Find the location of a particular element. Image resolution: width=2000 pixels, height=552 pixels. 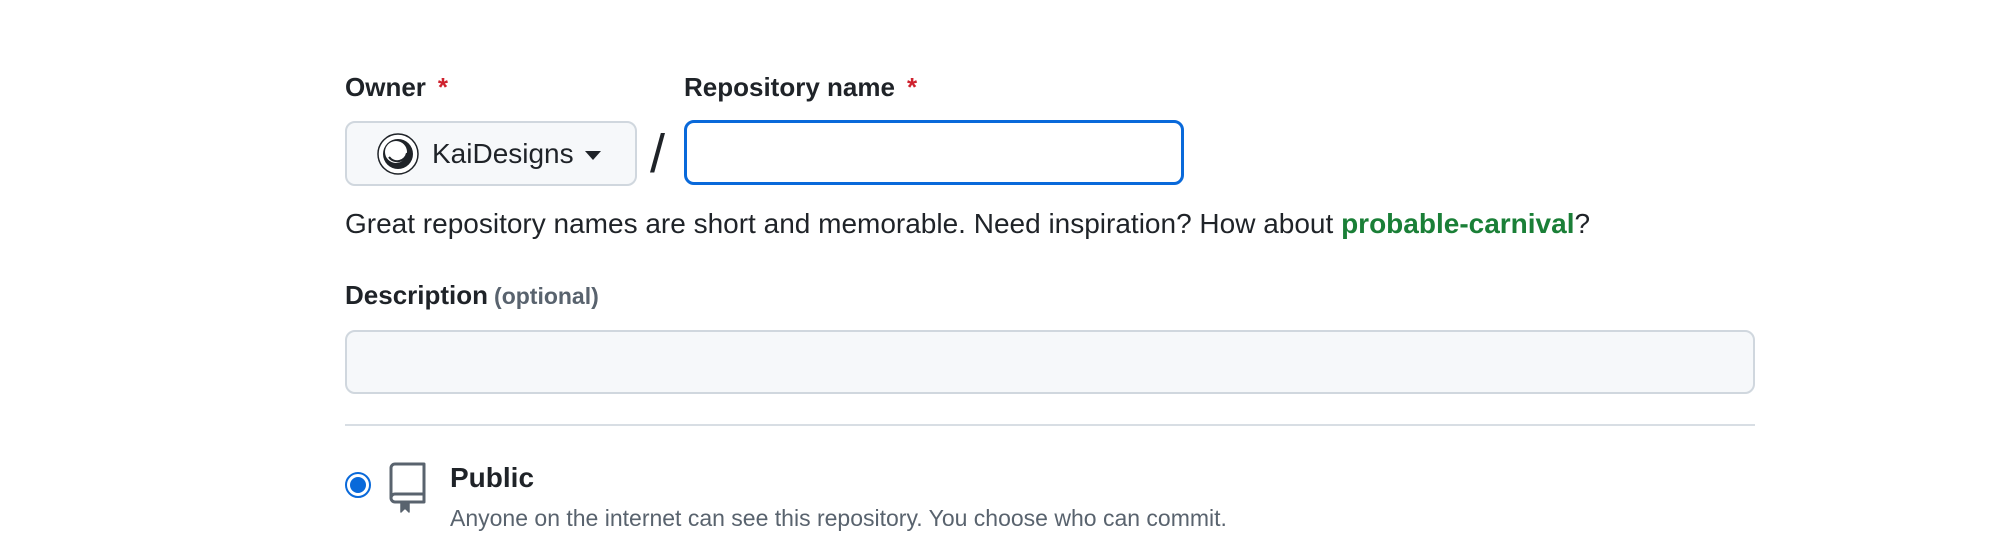

owner-label-text: Owner is located at coordinates (385, 87).